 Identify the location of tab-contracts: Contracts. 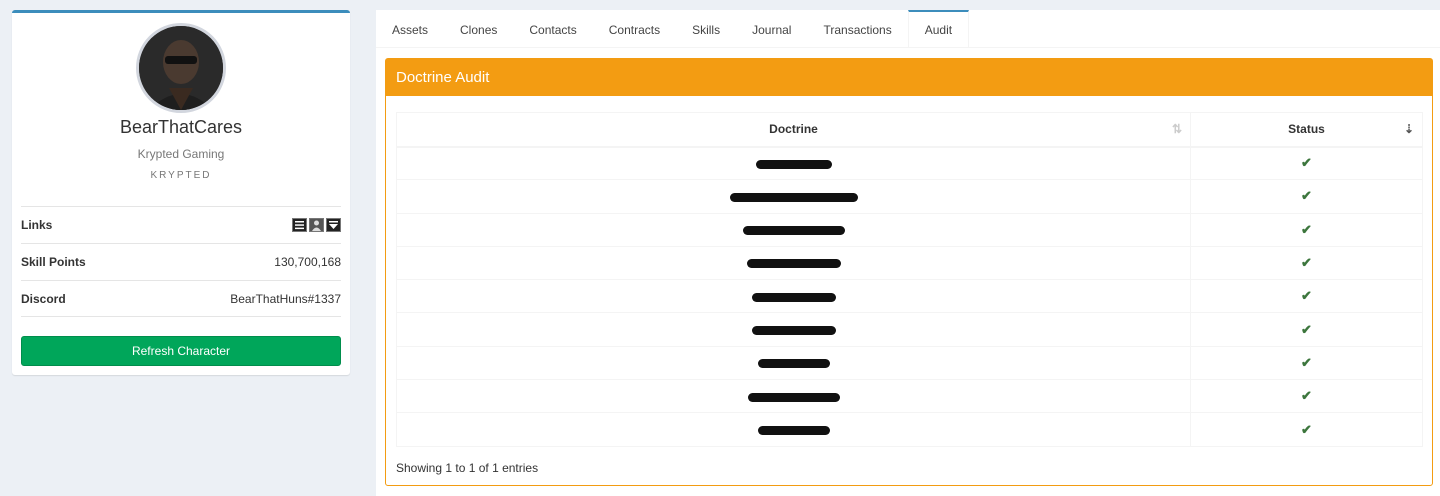
(634, 28).